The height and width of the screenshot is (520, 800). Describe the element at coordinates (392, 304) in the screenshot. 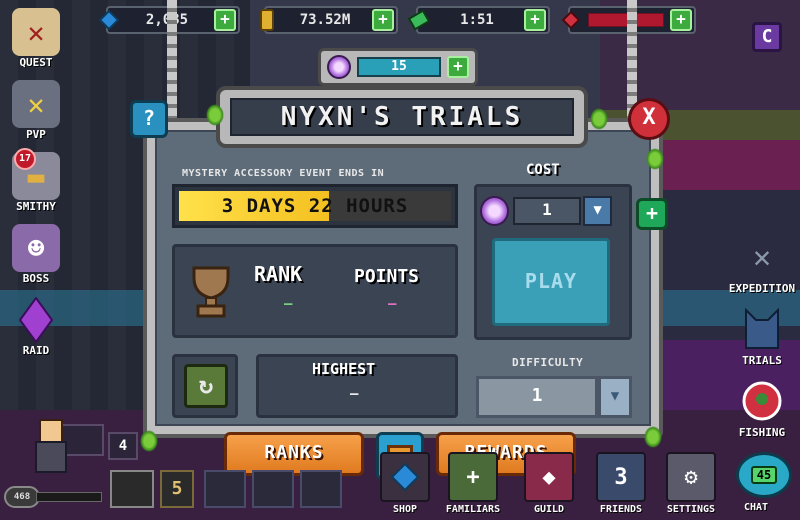

I see `points-value: —` at that location.